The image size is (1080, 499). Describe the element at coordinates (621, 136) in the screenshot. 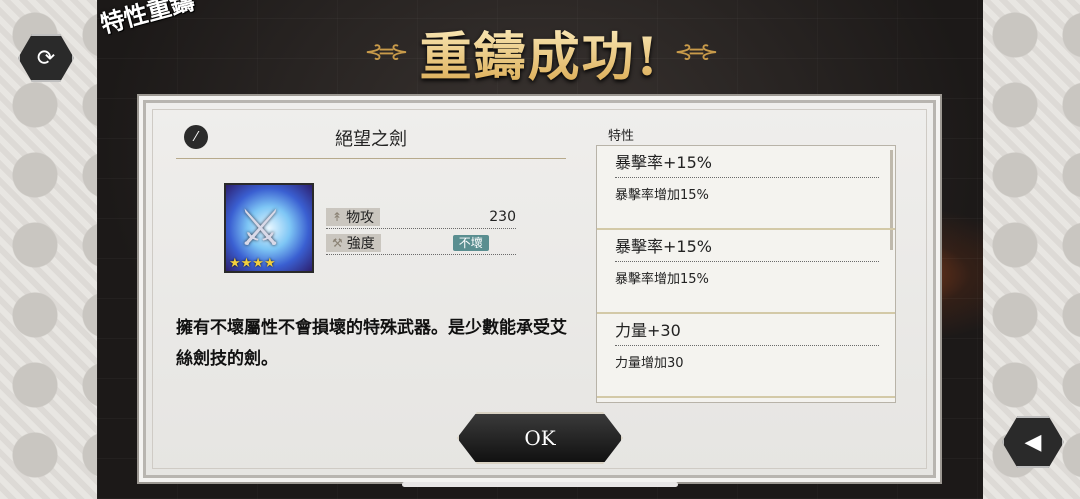

I see `traits-label: 特性` at that location.